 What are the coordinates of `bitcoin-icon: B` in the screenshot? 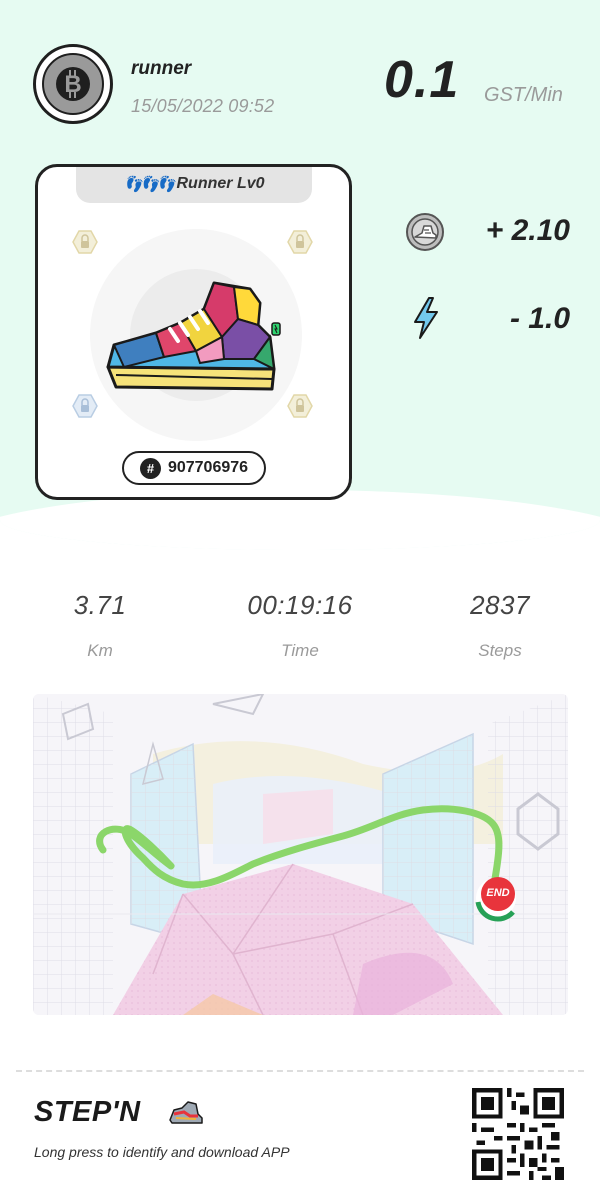 It's located at (73, 84).